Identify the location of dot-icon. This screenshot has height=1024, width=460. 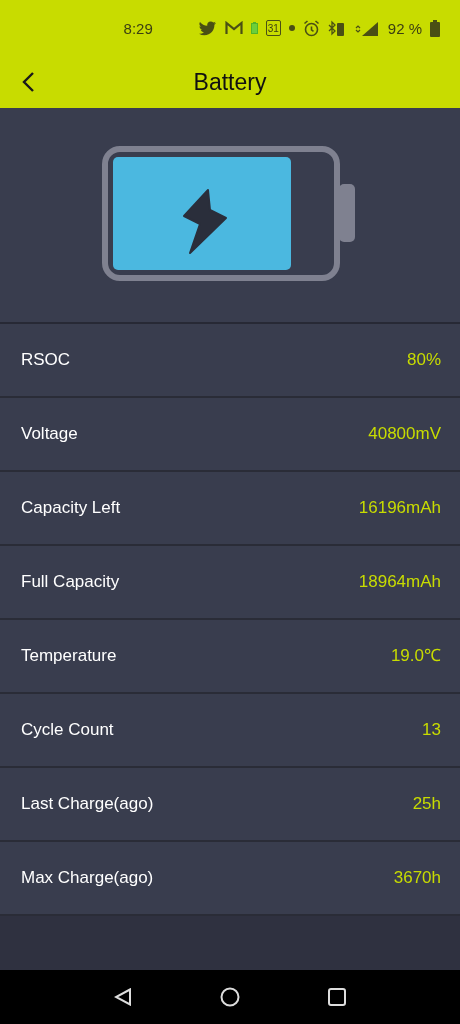
(291, 28).